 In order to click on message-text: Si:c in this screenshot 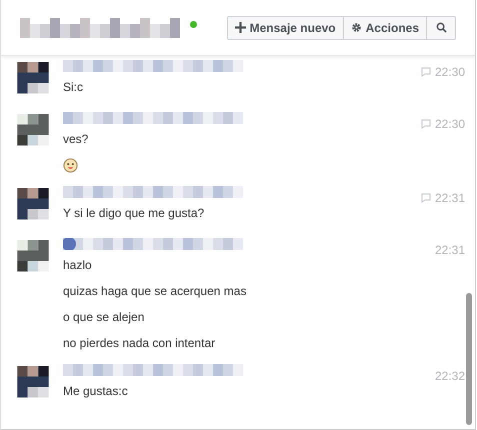, I will do `click(73, 87)`.